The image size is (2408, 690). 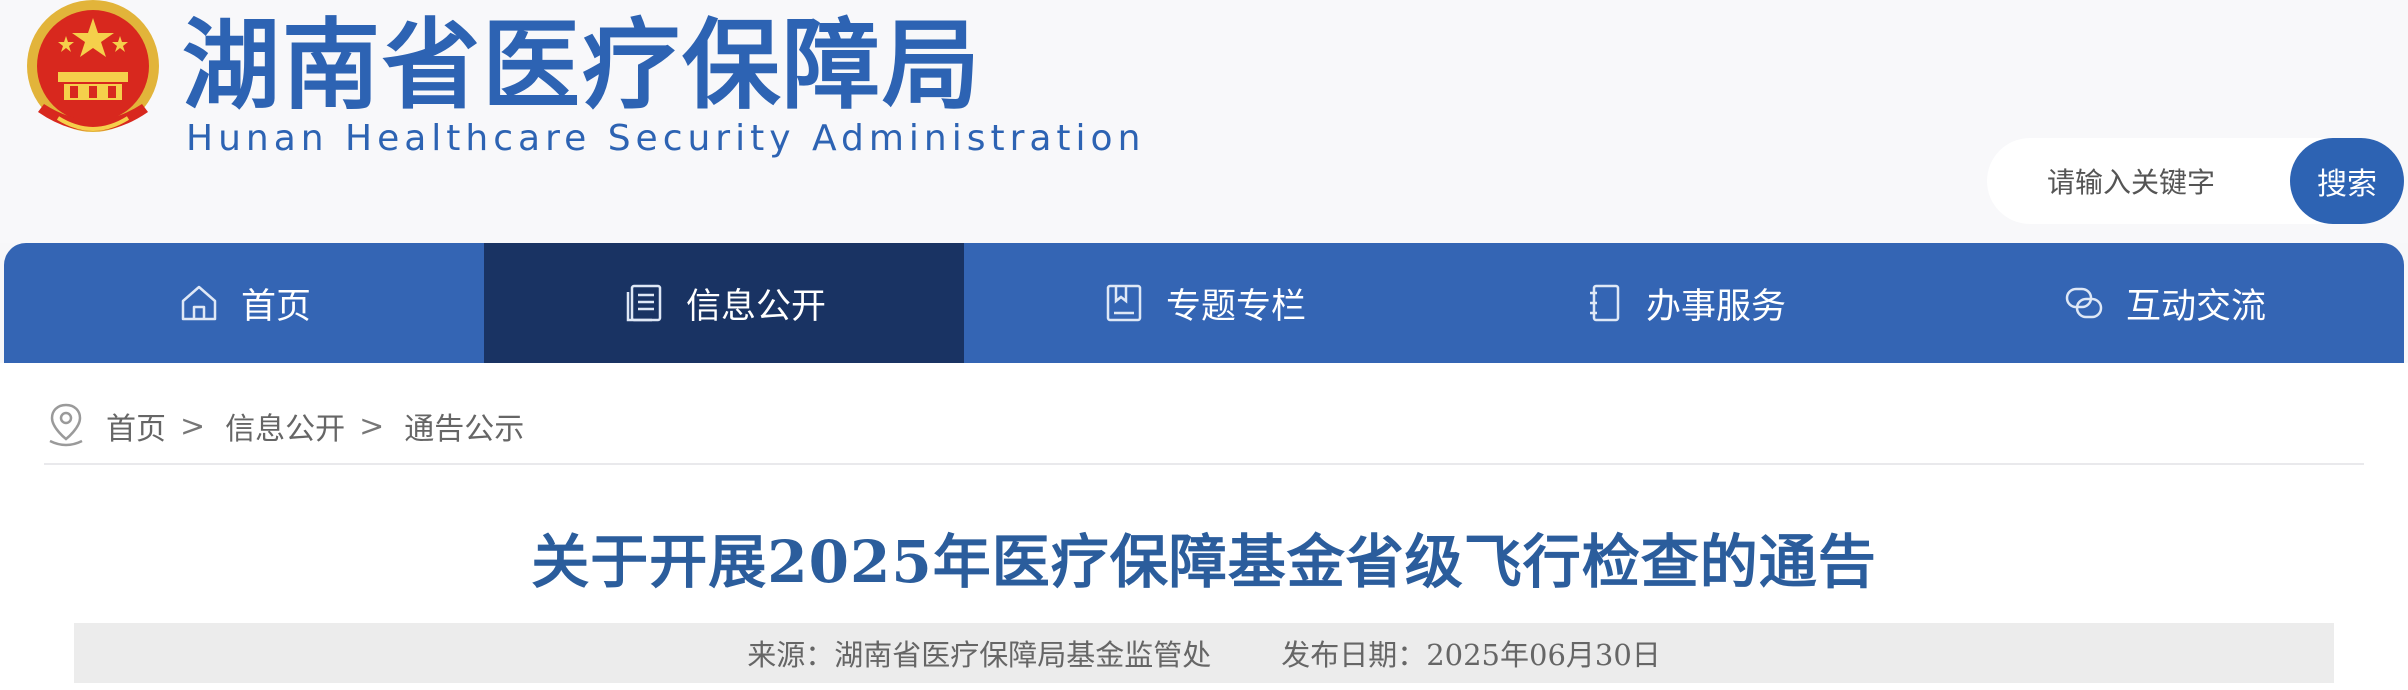 I want to click on nav-item-label: 专题专栏, so click(x=1235, y=306).